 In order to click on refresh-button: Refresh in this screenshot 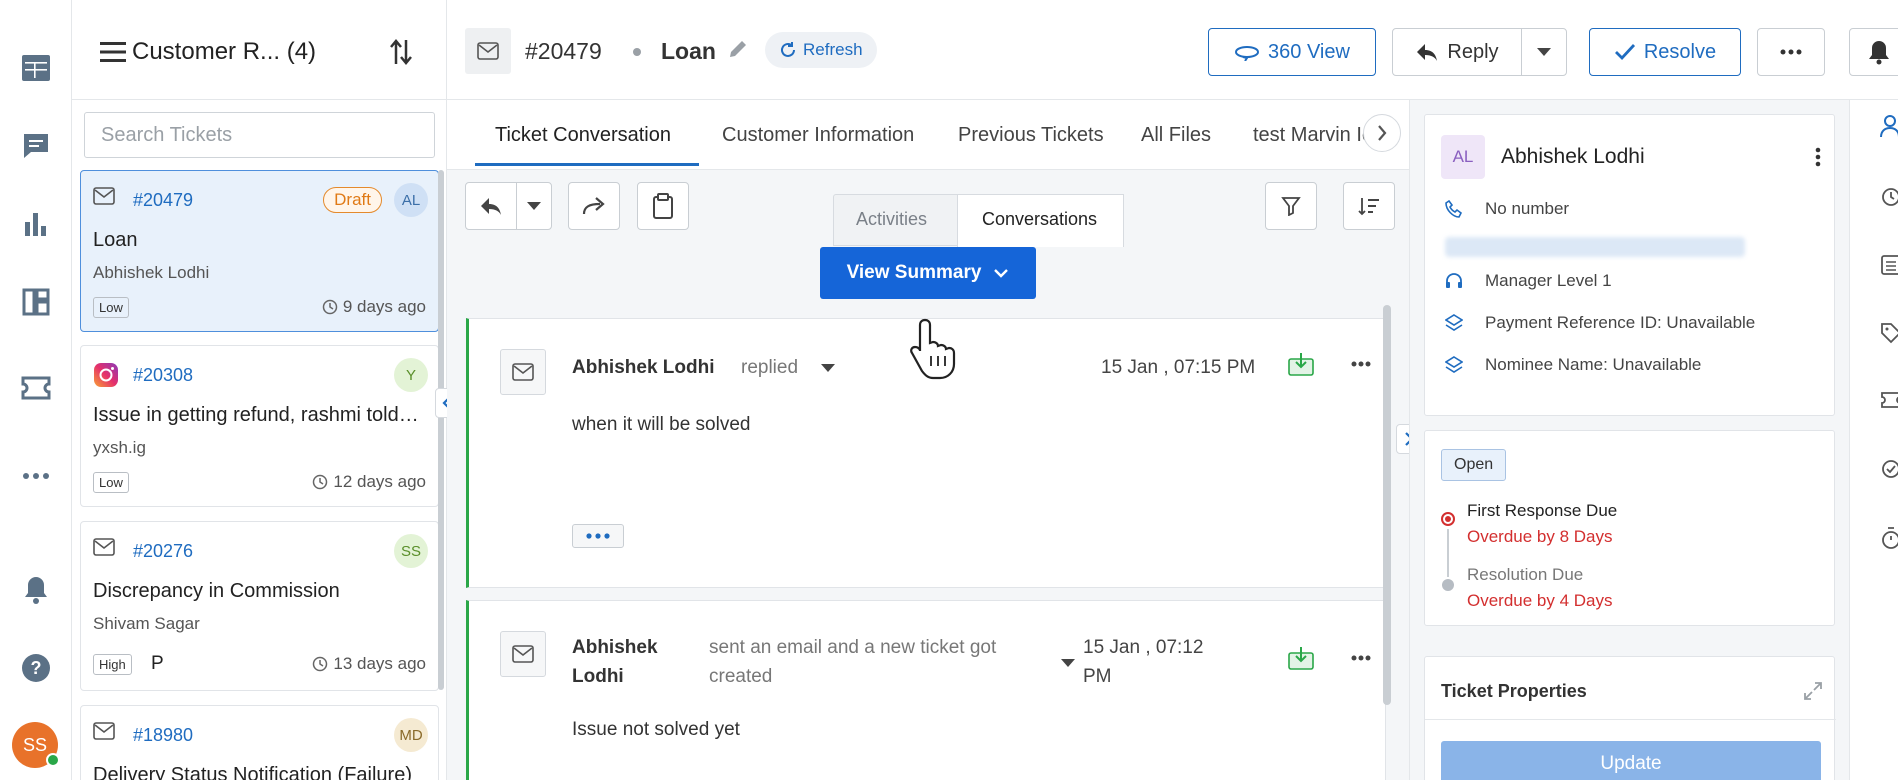, I will do `click(821, 50)`.